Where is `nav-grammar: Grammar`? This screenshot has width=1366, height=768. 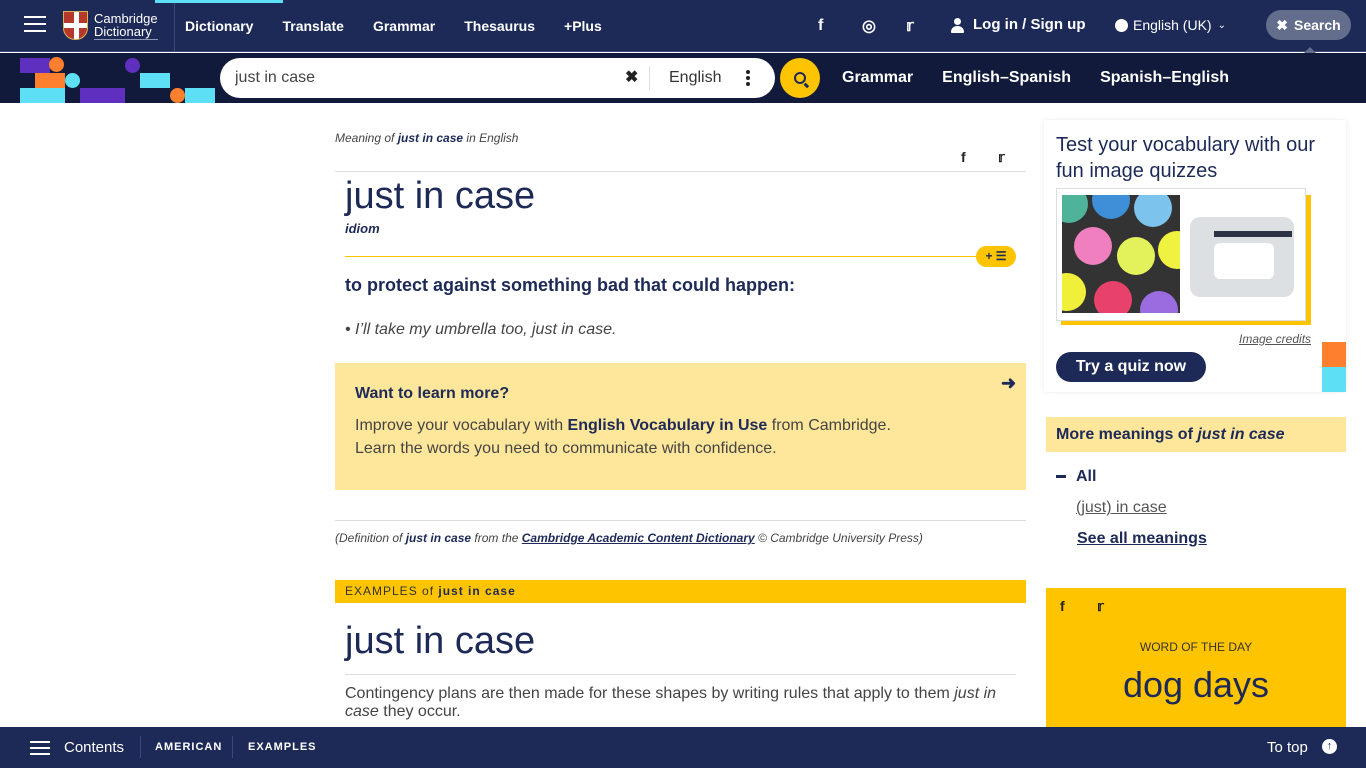 nav-grammar: Grammar is located at coordinates (404, 26).